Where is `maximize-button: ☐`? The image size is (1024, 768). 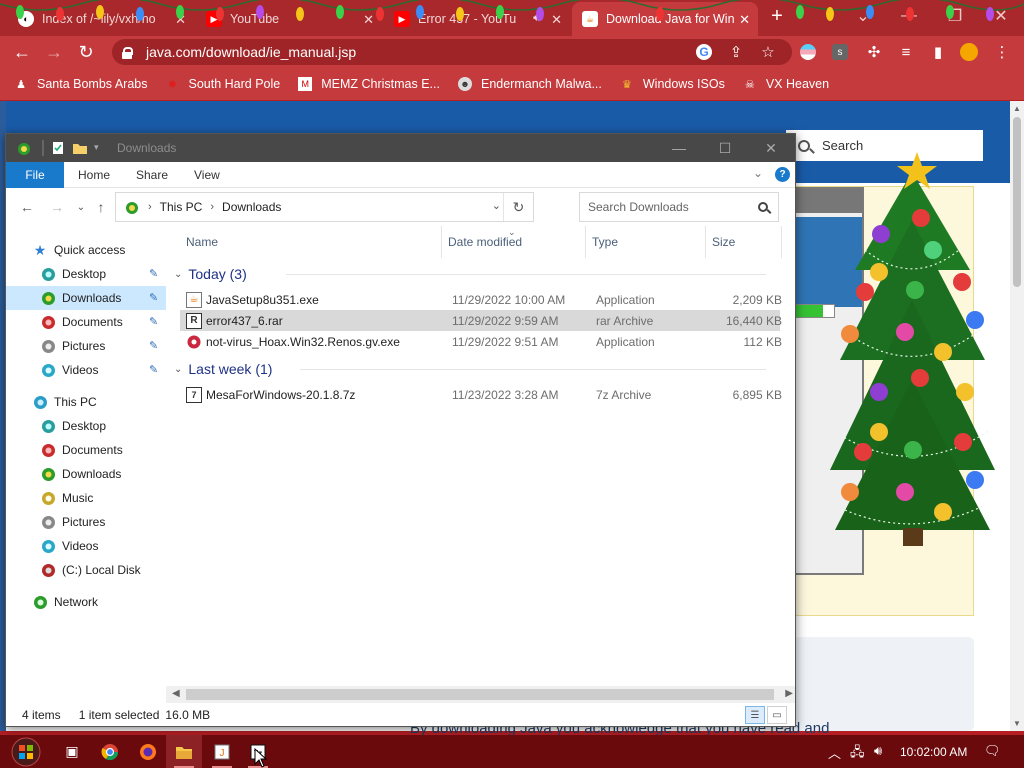
maximize-button: ☐ is located at coordinates (725, 148).